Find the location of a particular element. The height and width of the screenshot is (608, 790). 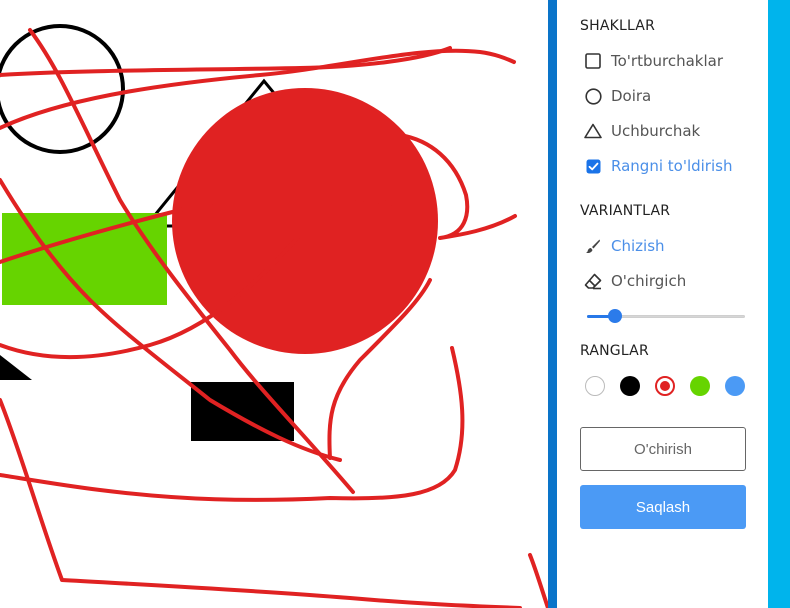

color-swatch-green is located at coordinates (700, 386).